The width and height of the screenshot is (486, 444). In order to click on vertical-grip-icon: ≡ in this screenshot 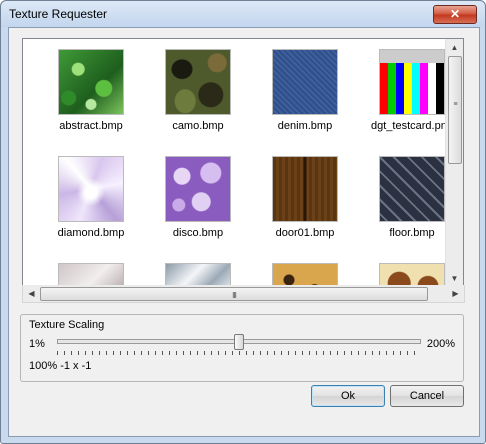, I will do `click(455, 104)`.